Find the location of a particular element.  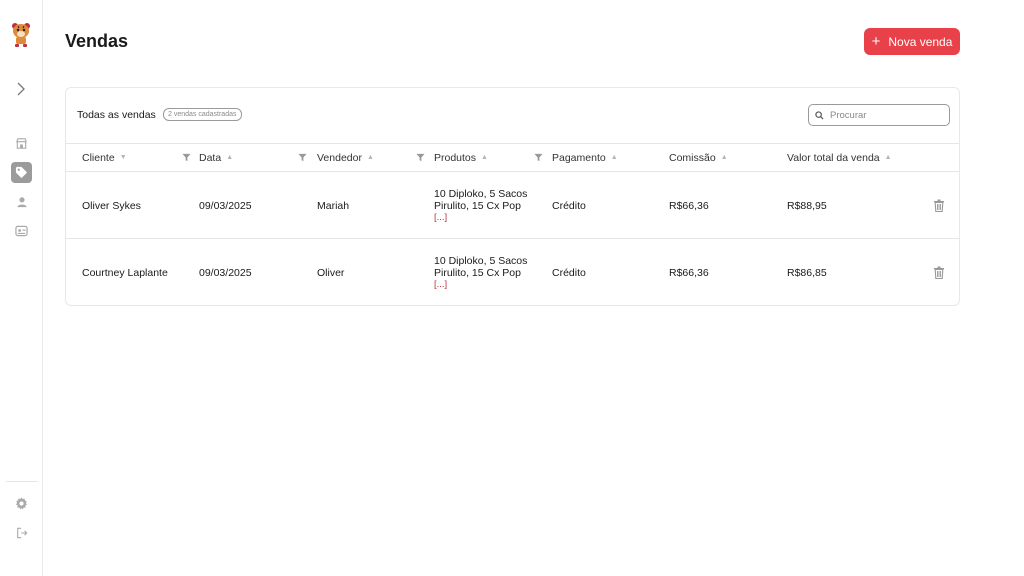

search-icon is located at coordinates (819, 115).